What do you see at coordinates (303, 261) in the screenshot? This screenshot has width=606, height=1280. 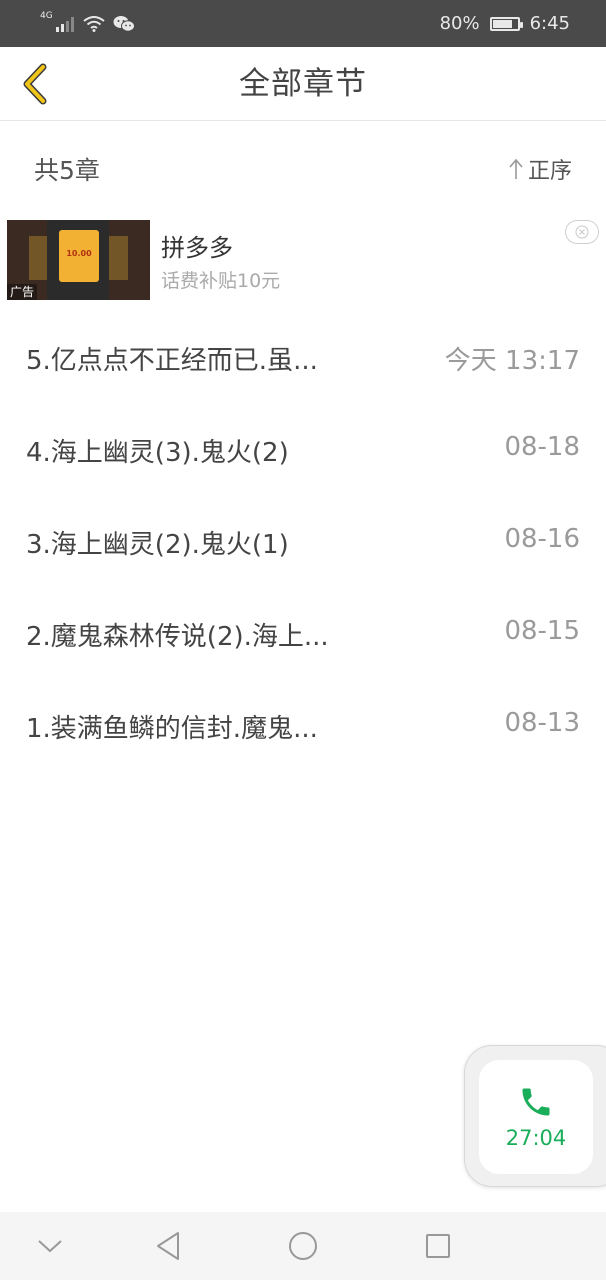 I see `ad-banner: 10.00 广告 拼多多 话费补贴10元` at bounding box center [303, 261].